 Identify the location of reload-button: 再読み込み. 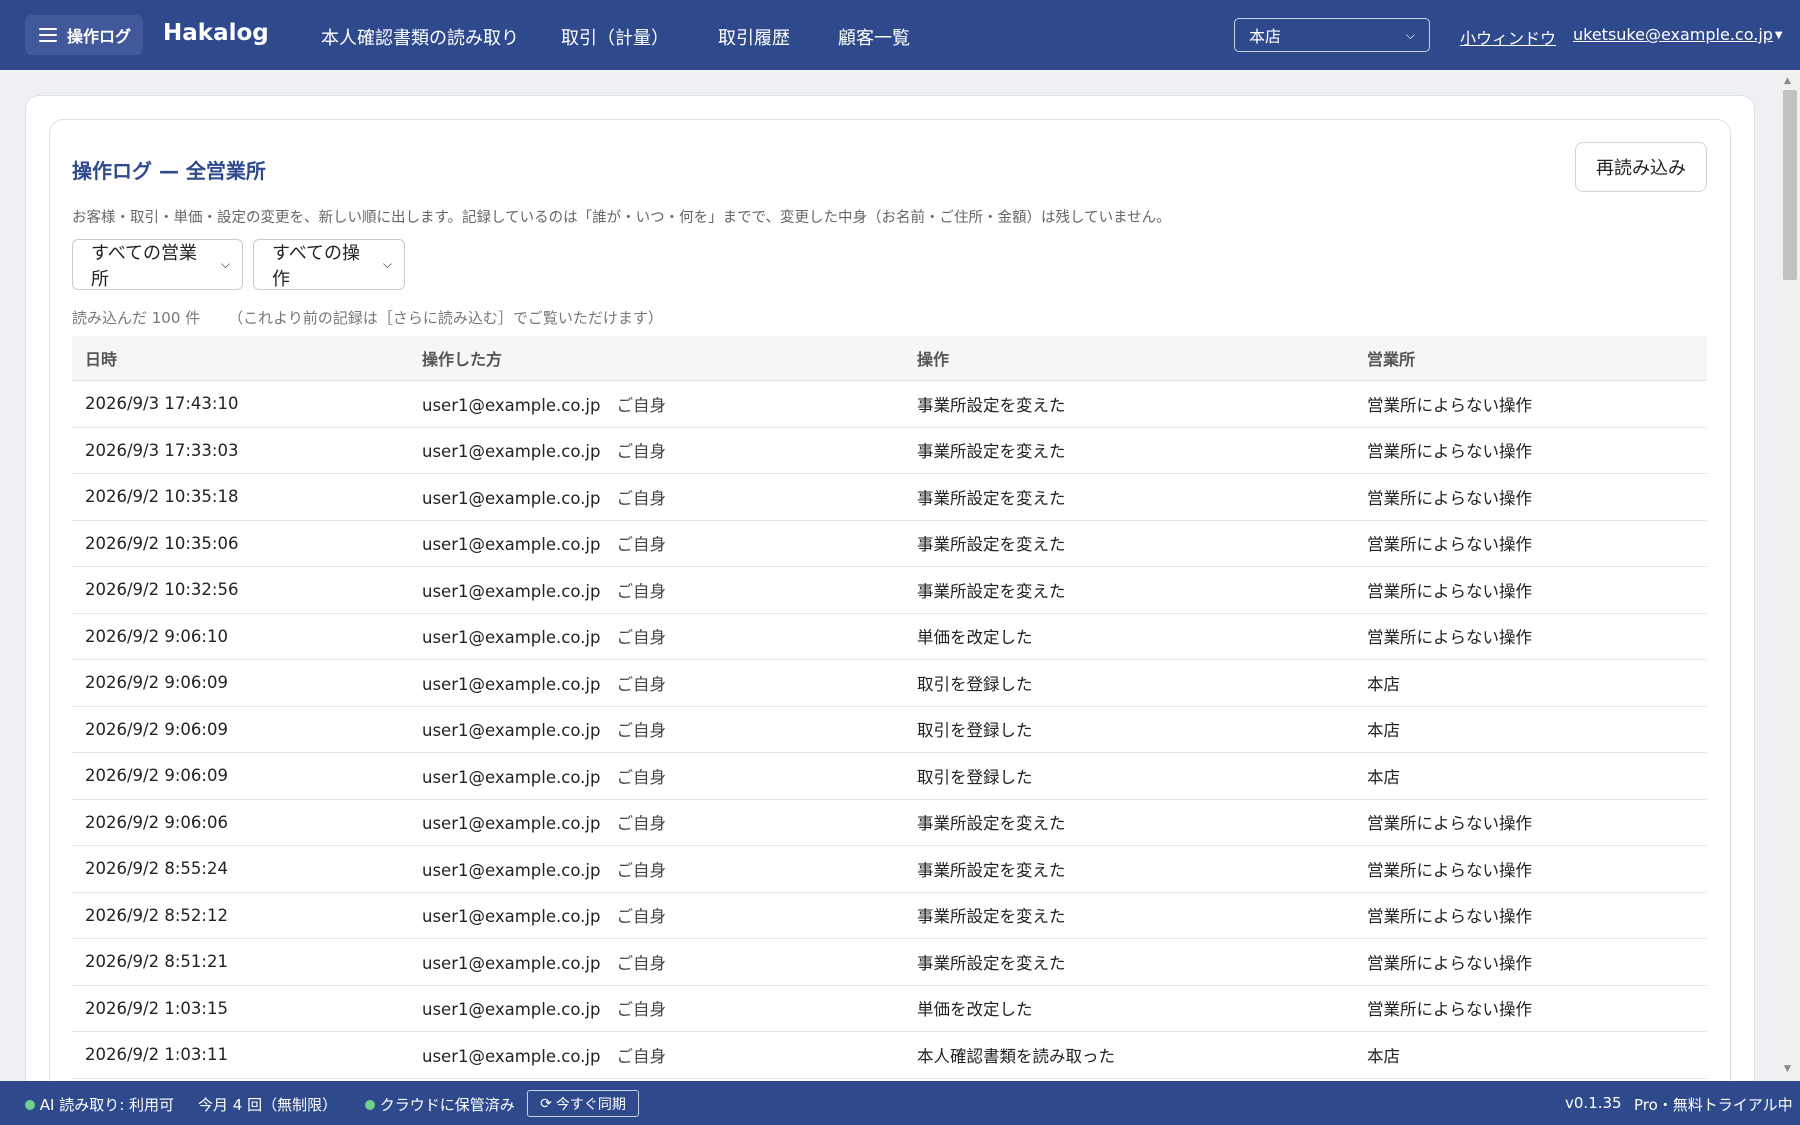
(1641, 167).